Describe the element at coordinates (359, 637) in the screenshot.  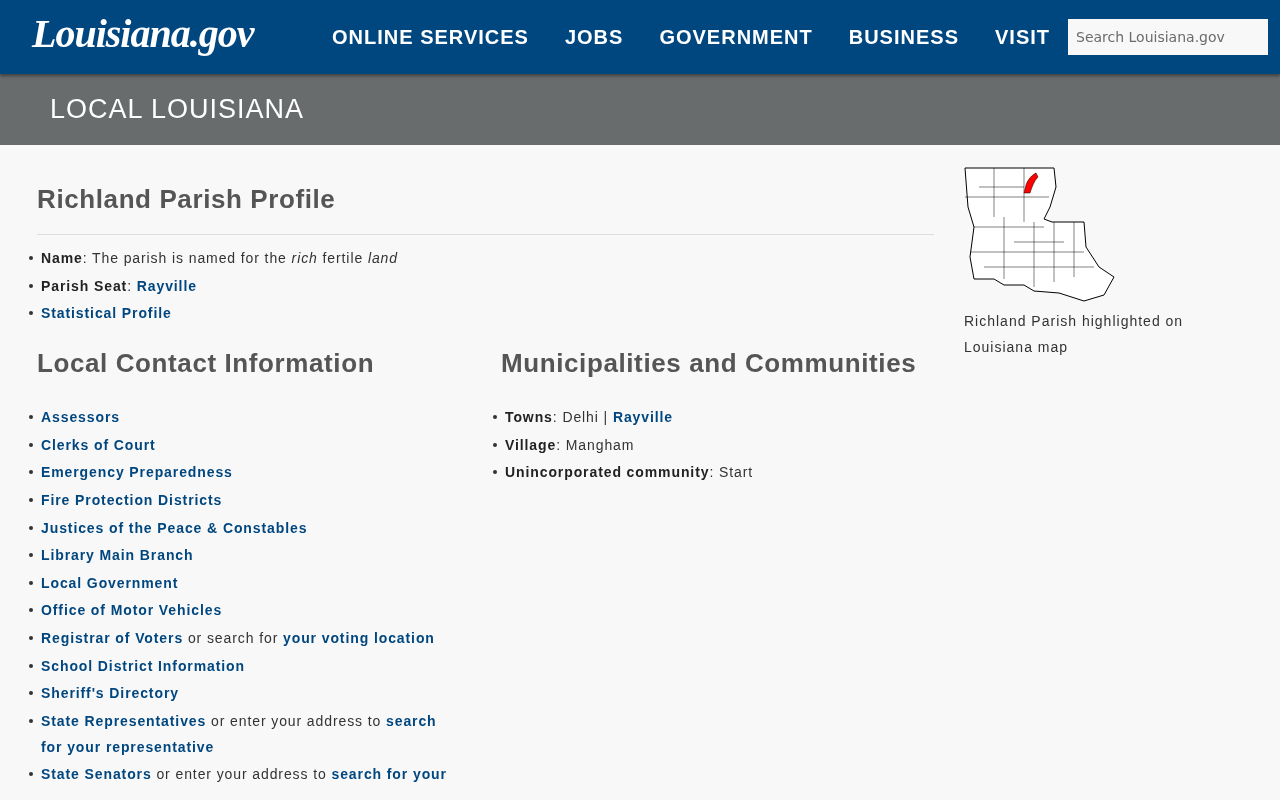
I see `link: your voting location` at that location.